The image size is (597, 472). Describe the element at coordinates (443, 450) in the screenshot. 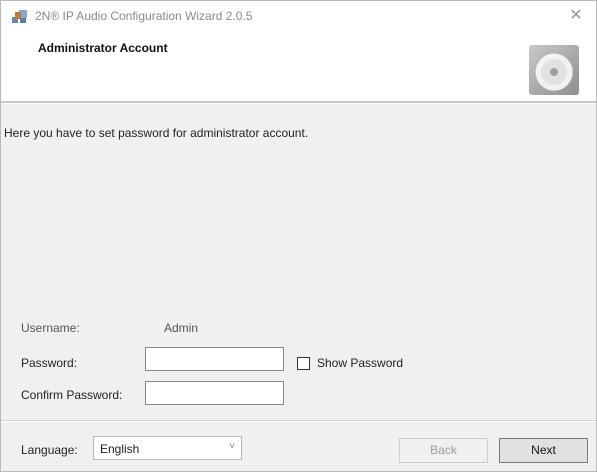

I see `back-button: Back` at that location.